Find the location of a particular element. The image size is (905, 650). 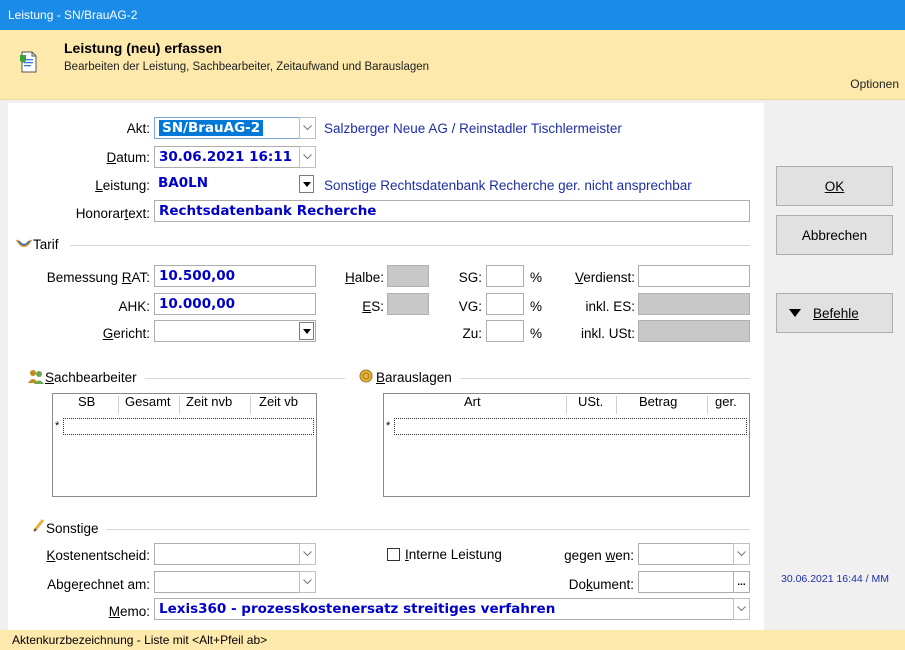

zu-label: Zu: is located at coordinates (472, 333).